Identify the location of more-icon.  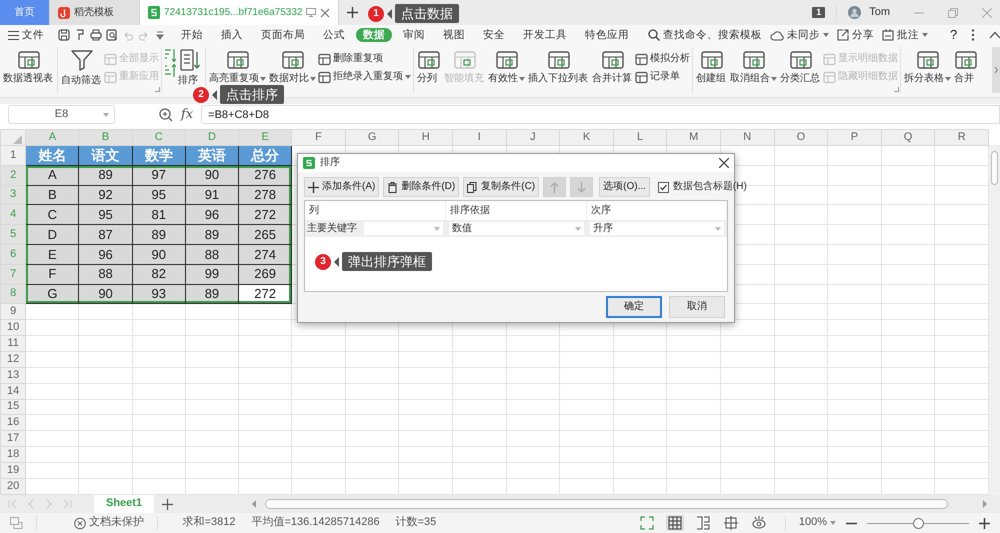
(973, 35).